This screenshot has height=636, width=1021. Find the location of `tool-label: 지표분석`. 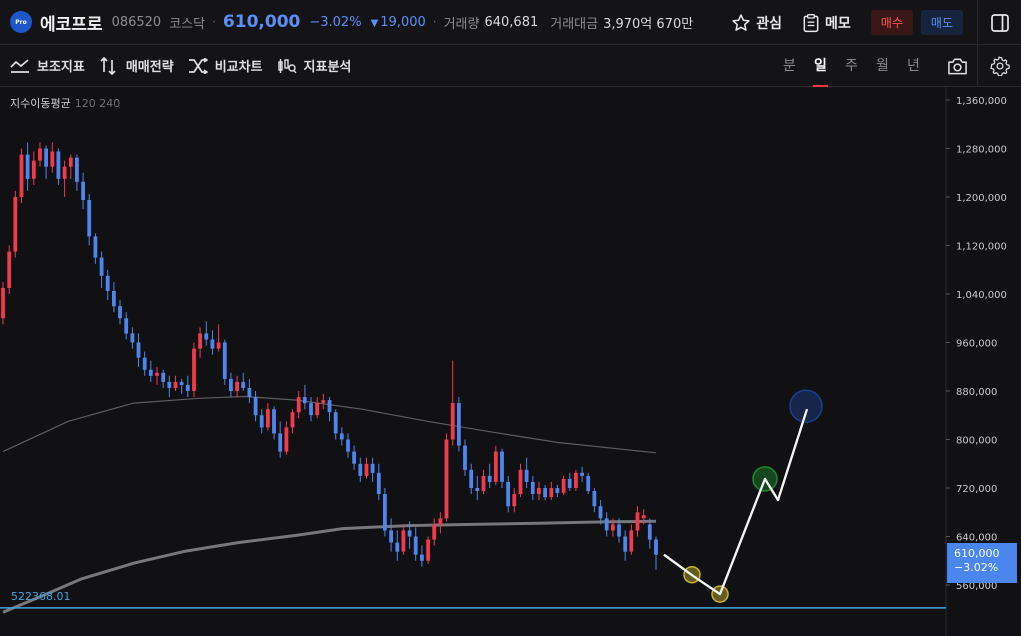

tool-label: 지표분석 is located at coordinates (327, 67).